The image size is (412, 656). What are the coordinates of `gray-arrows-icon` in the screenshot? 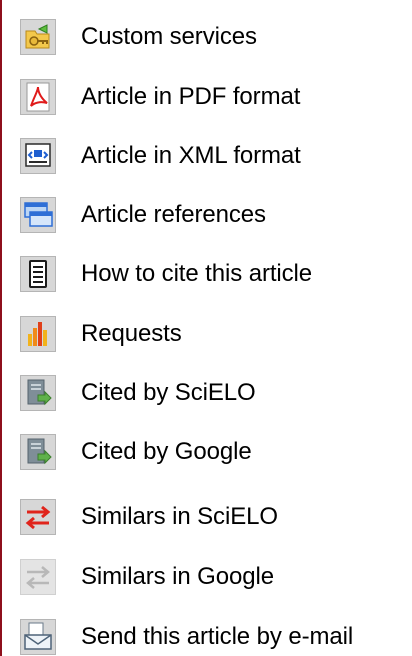 It's located at (38, 577).